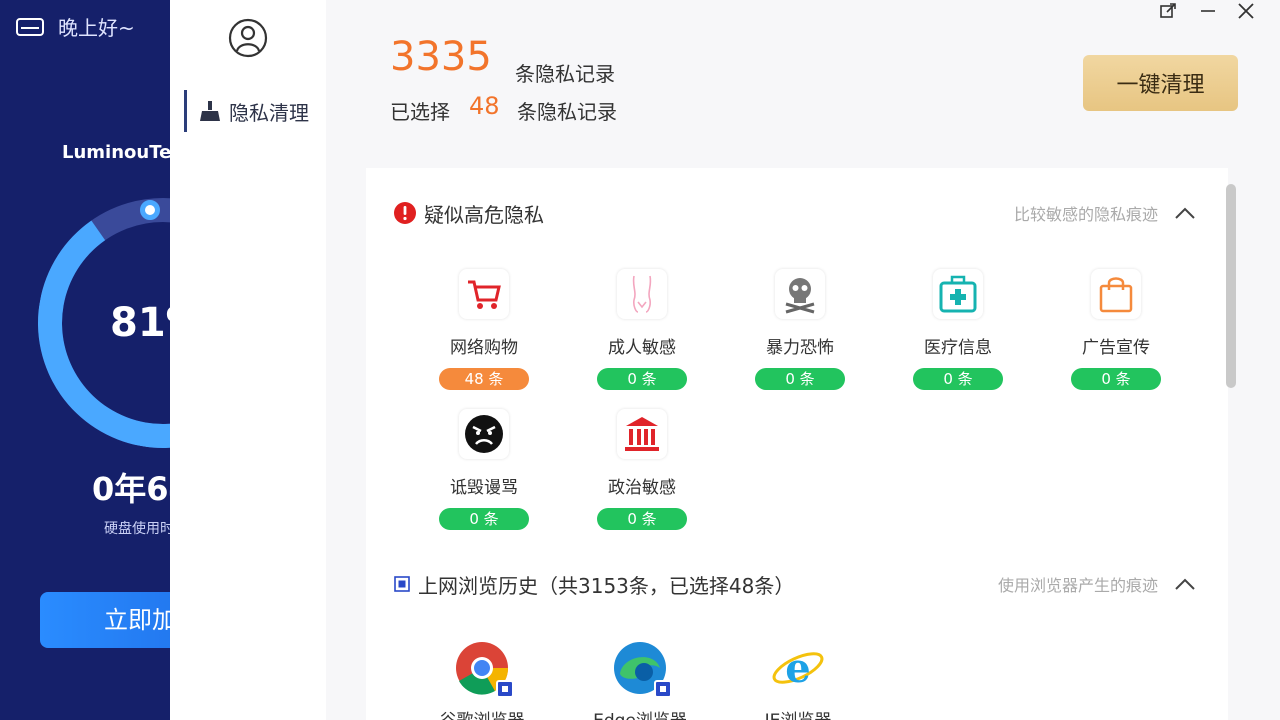  Describe the element at coordinates (484, 214) in the screenshot. I see `high-risk-title: 疑似高危隐私` at that location.